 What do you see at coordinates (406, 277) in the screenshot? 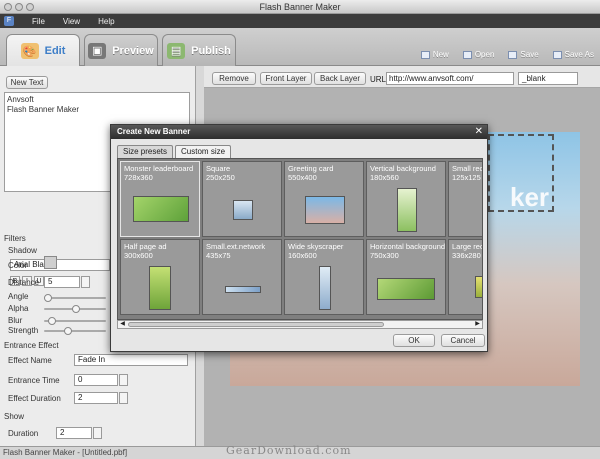
I see `preset-horizontal-background: Horizontal background 750x300` at bounding box center [406, 277].